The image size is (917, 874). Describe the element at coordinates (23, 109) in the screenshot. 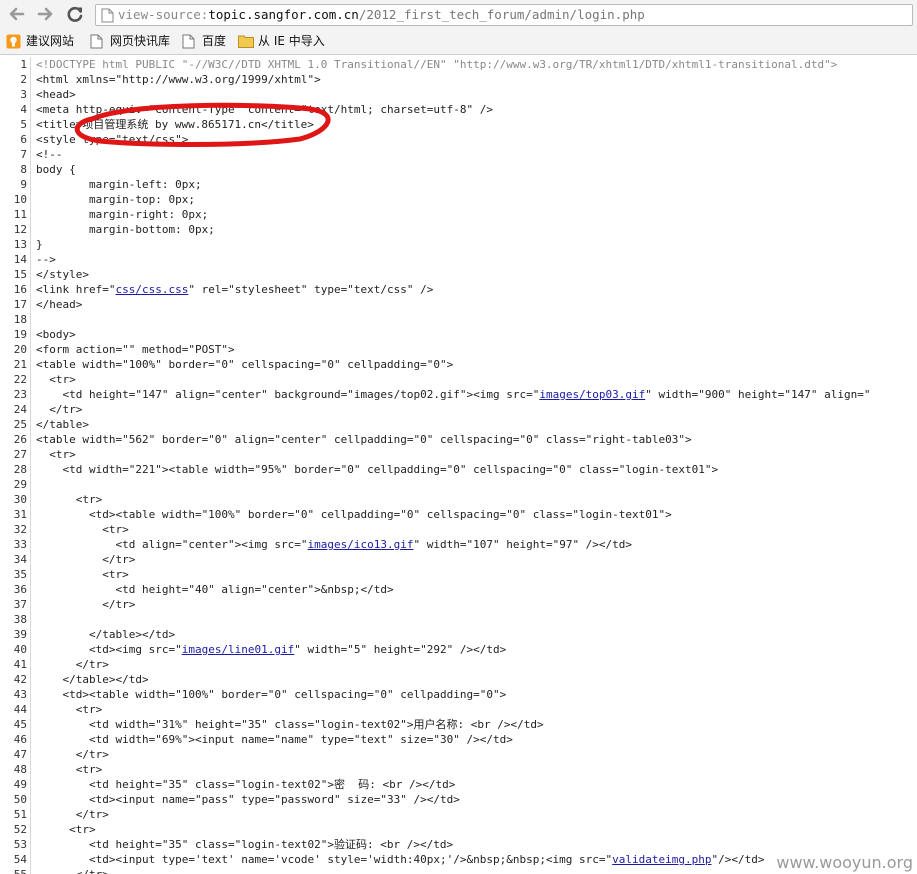

I see `line-number: 4` at that location.